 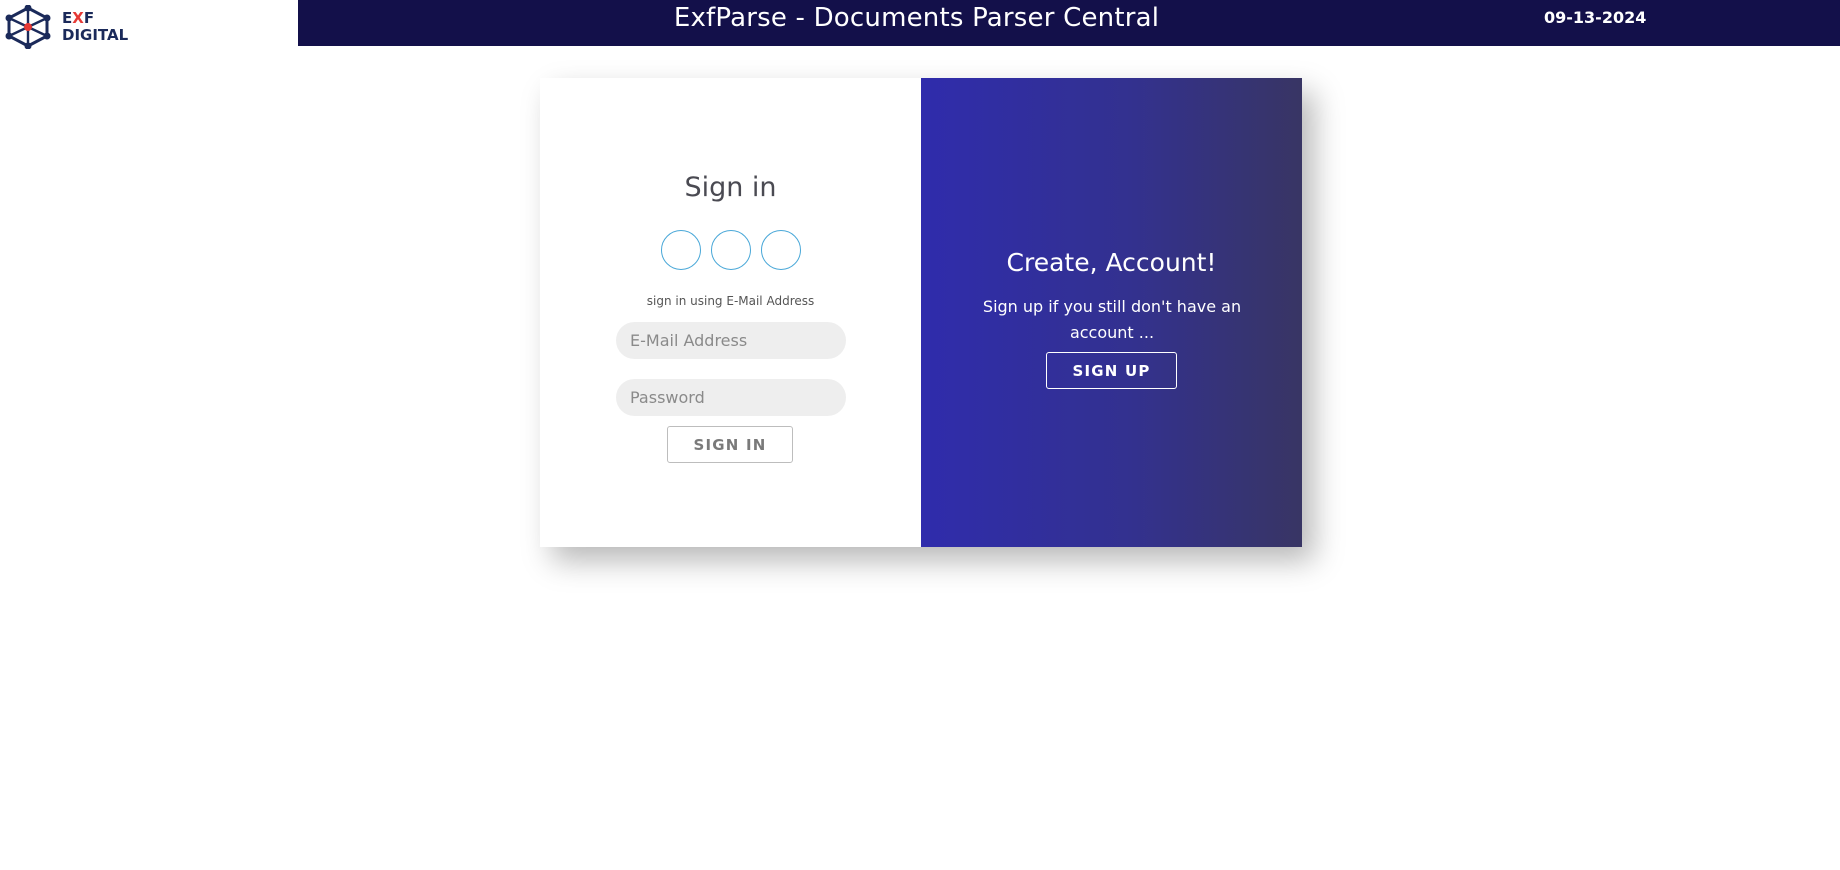 I want to click on logo-letter-f: F, so click(x=89, y=18).